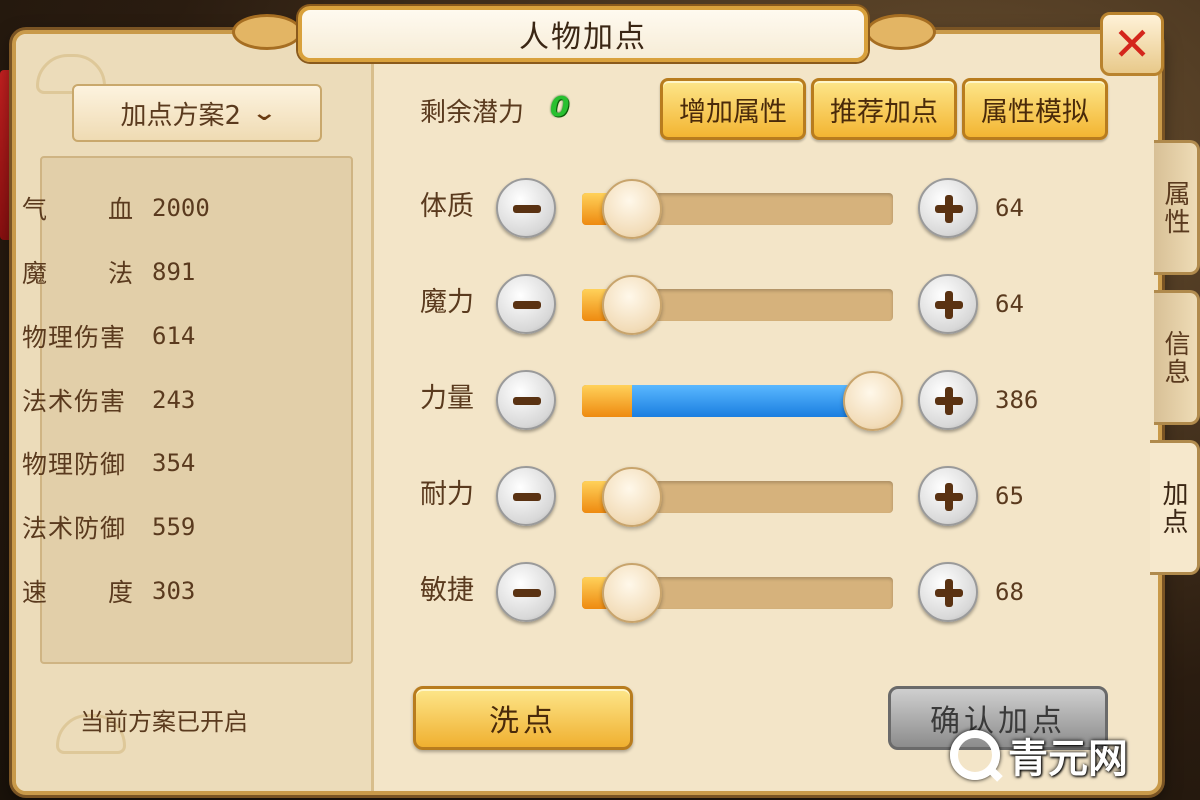 The image size is (1200, 800). What do you see at coordinates (523, 718) in the screenshot?
I see `reset-points-button: 洗点` at bounding box center [523, 718].